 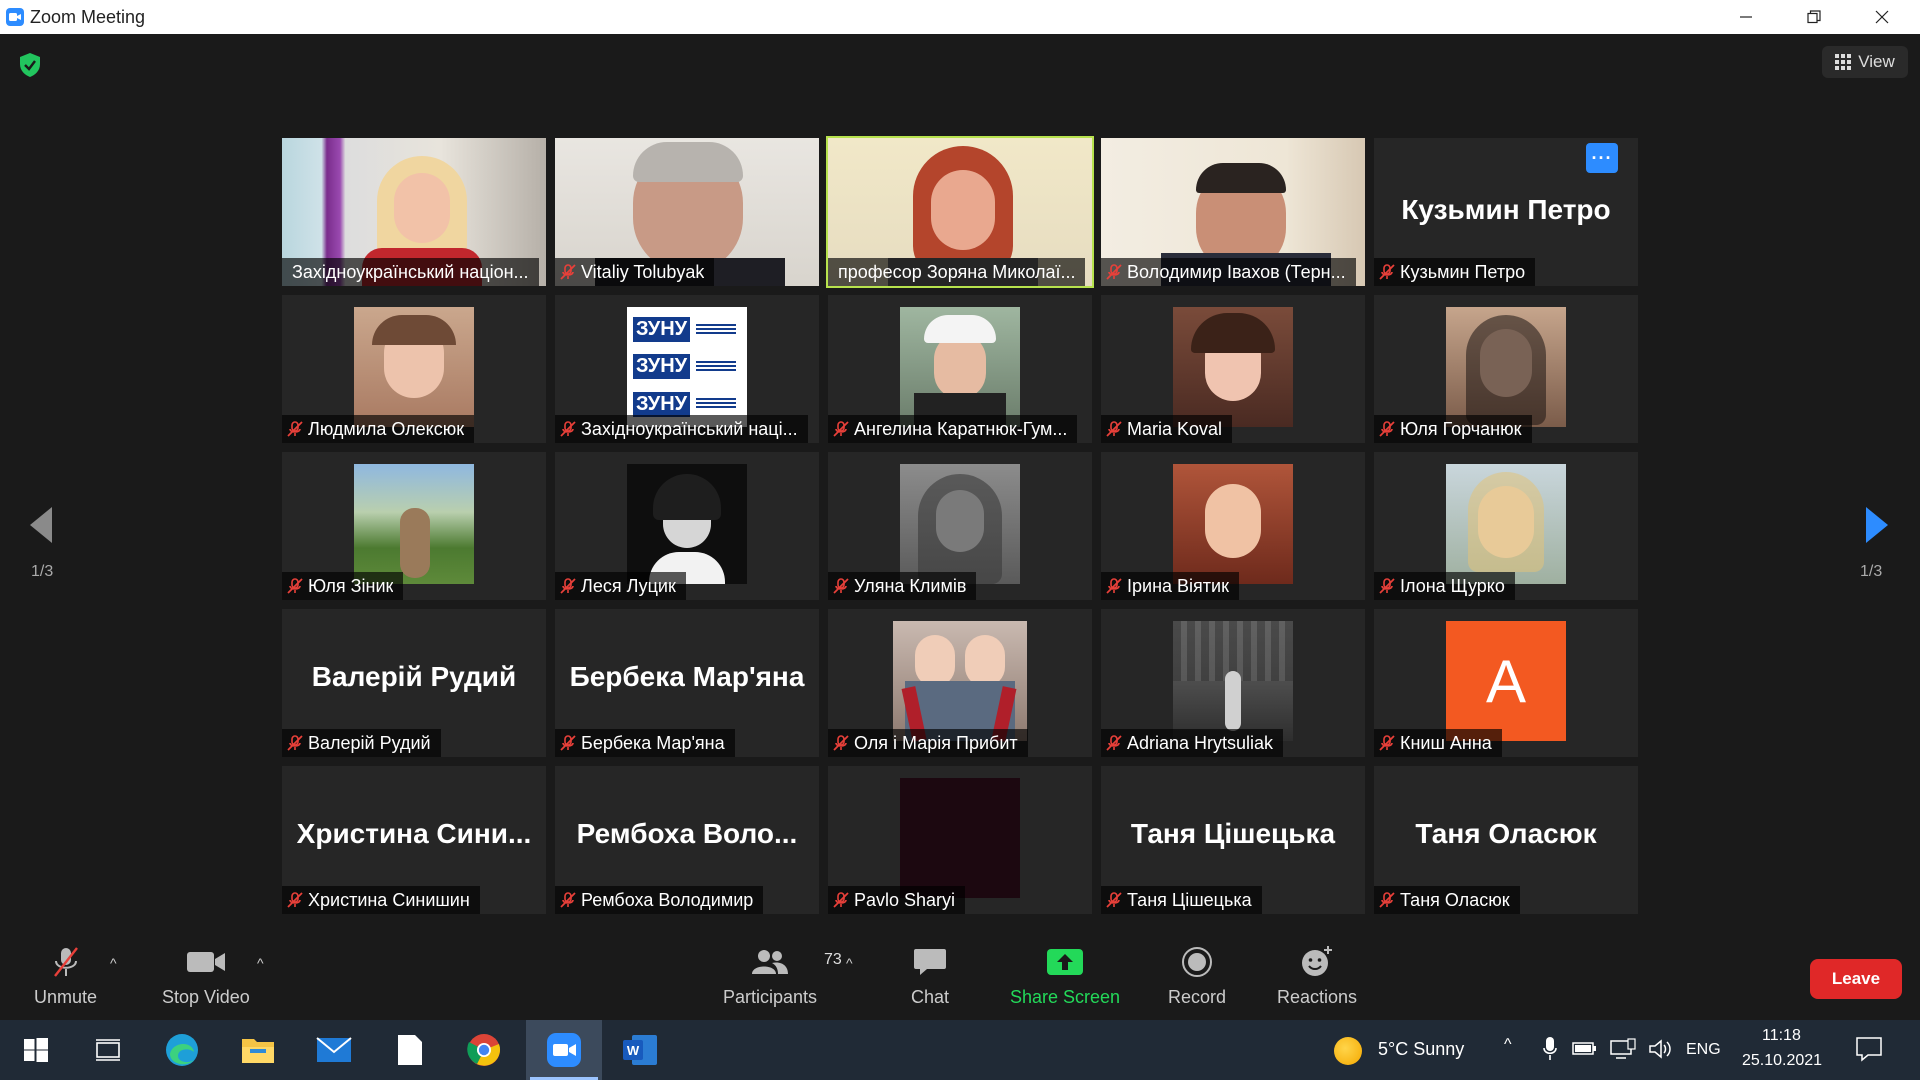 What do you see at coordinates (1882, 17) in the screenshot?
I see `close-button` at bounding box center [1882, 17].